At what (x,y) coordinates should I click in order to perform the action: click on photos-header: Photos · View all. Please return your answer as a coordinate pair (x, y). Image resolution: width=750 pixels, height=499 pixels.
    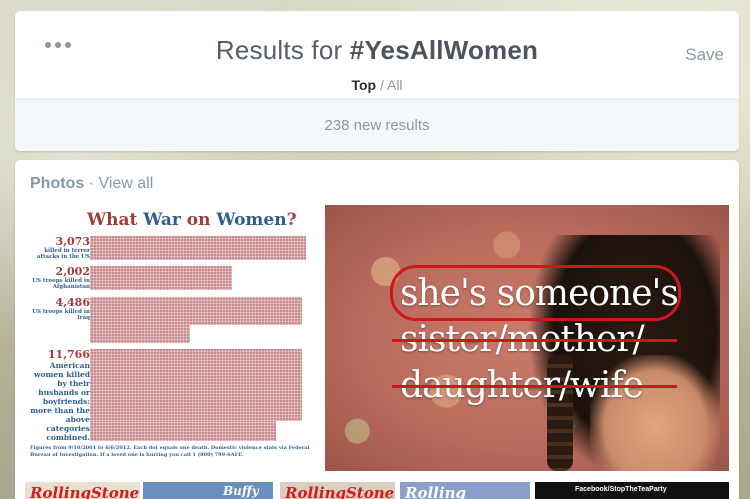
    Looking at the image, I should click on (91, 184).